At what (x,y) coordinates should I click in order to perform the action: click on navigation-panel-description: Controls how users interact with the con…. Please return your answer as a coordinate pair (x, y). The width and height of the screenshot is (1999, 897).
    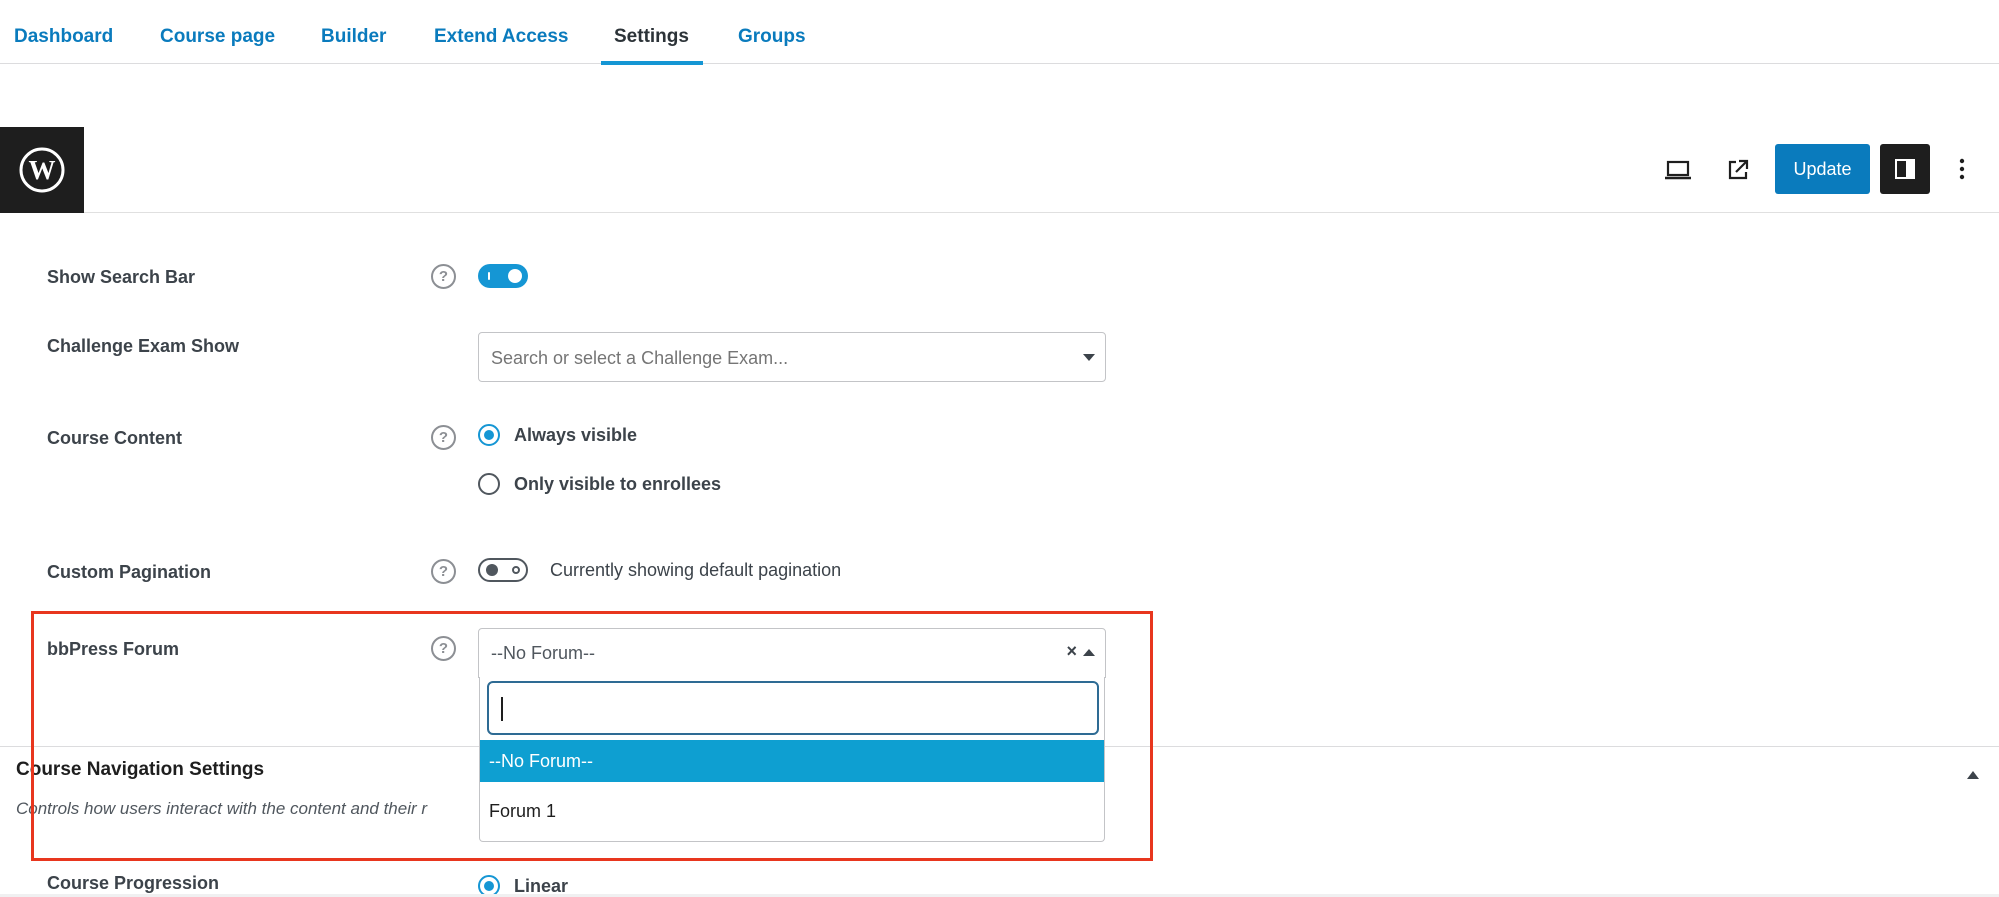
    Looking at the image, I should click on (222, 808).